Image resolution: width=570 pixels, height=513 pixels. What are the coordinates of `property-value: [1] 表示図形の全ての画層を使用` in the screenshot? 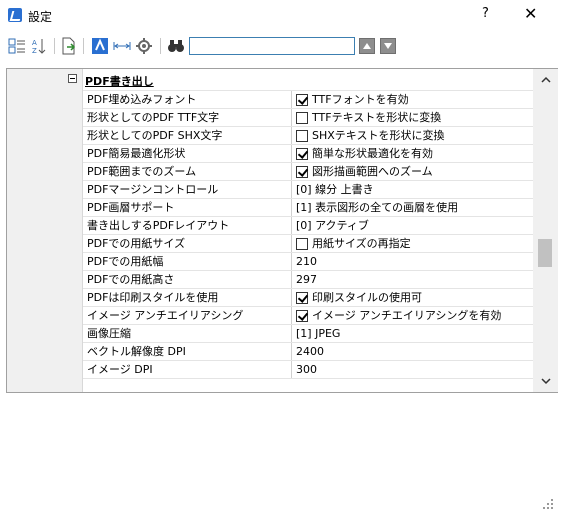 It's located at (412, 207).